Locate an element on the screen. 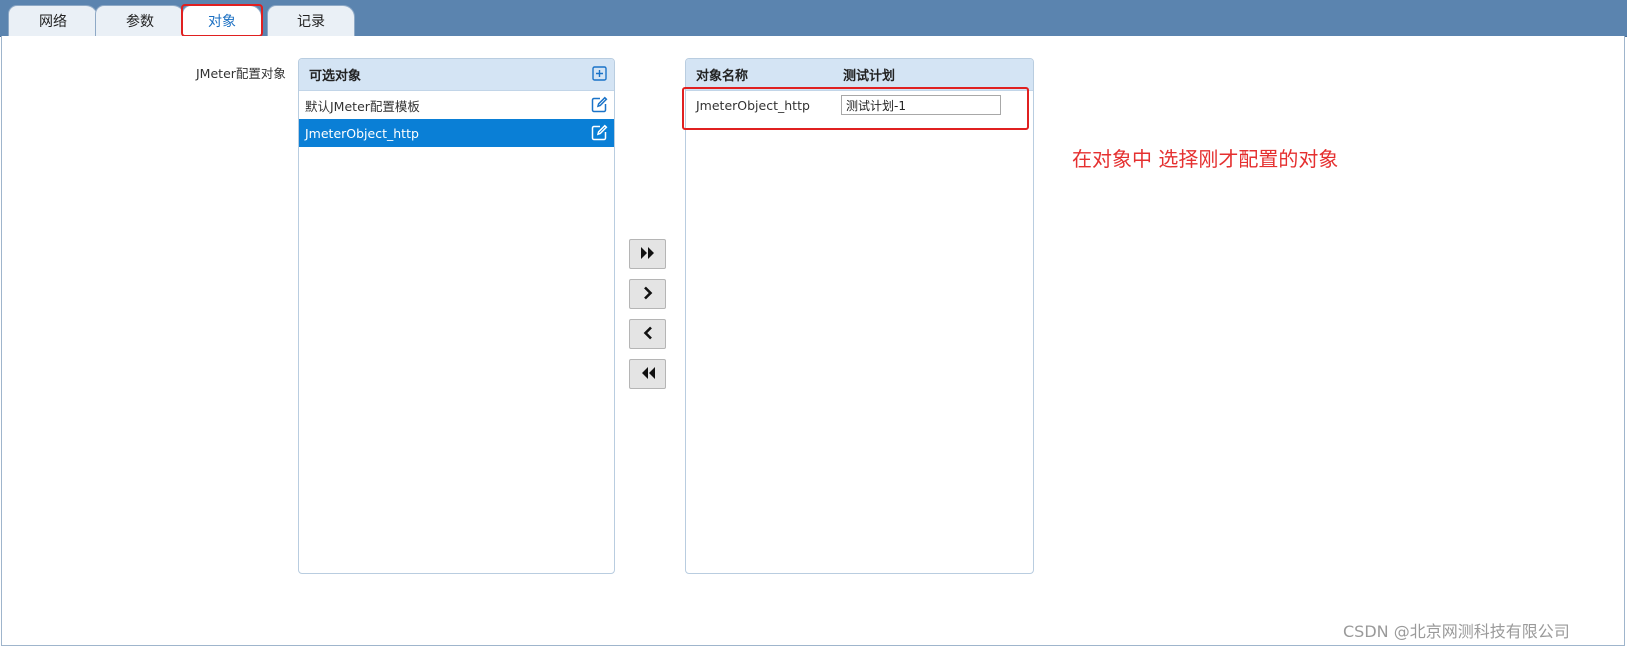 The height and width of the screenshot is (648, 1627). annotation-text: 在对象中 选择刚才配置的对象 is located at coordinates (1205, 159).